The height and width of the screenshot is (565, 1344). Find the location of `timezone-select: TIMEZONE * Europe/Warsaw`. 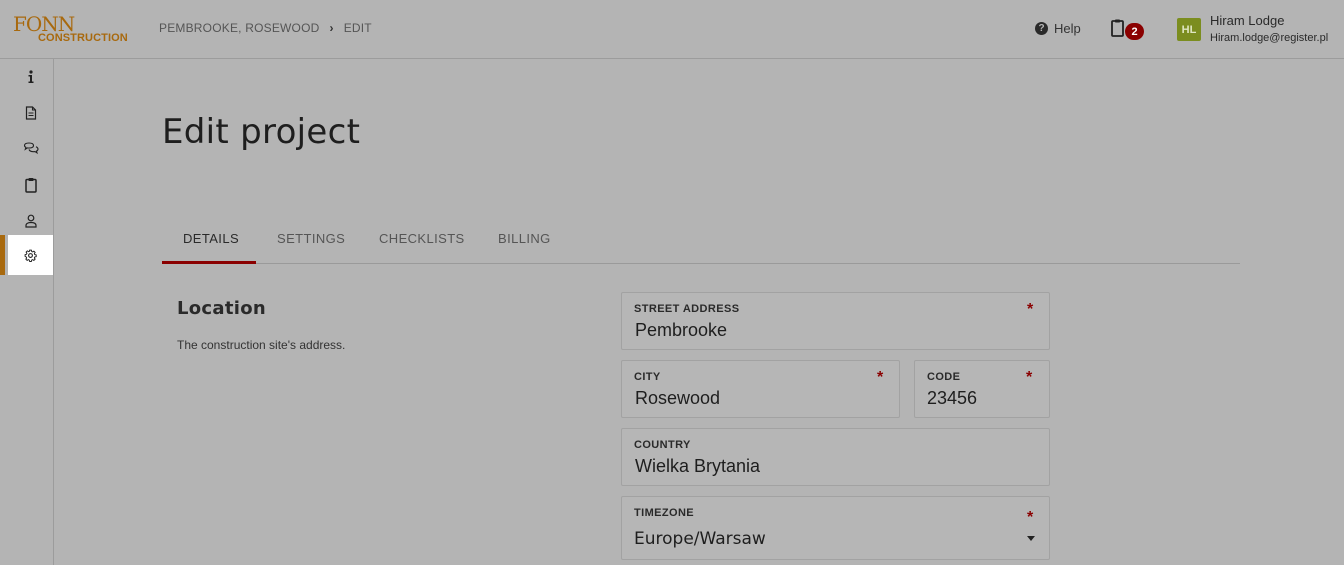

timezone-select: TIMEZONE * Europe/Warsaw is located at coordinates (835, 528).